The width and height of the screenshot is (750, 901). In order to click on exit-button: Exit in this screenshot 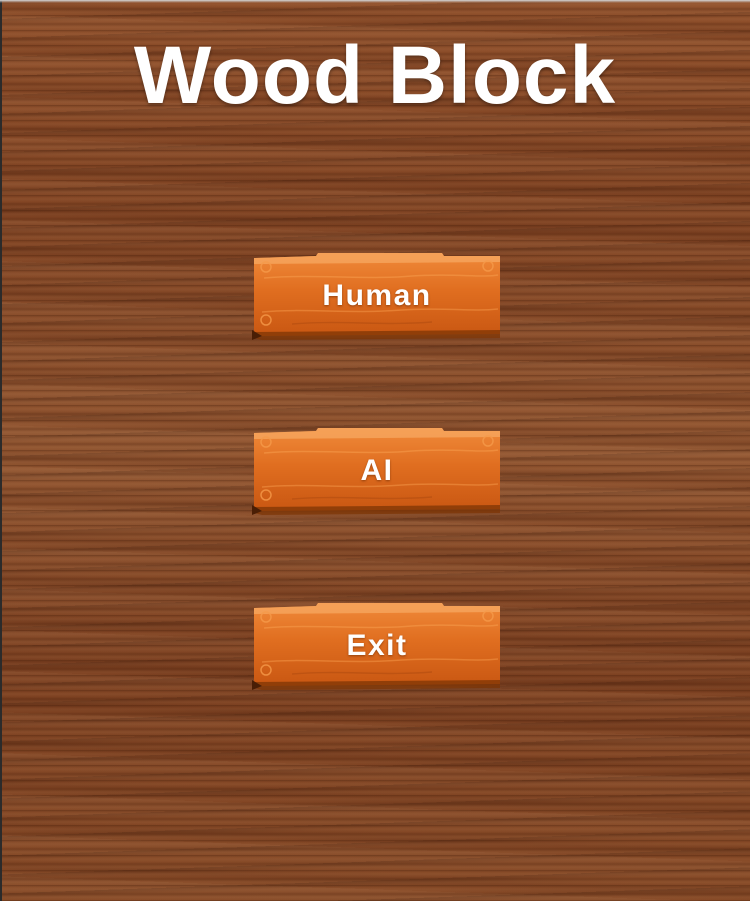, I will do `click(377, 646)`.